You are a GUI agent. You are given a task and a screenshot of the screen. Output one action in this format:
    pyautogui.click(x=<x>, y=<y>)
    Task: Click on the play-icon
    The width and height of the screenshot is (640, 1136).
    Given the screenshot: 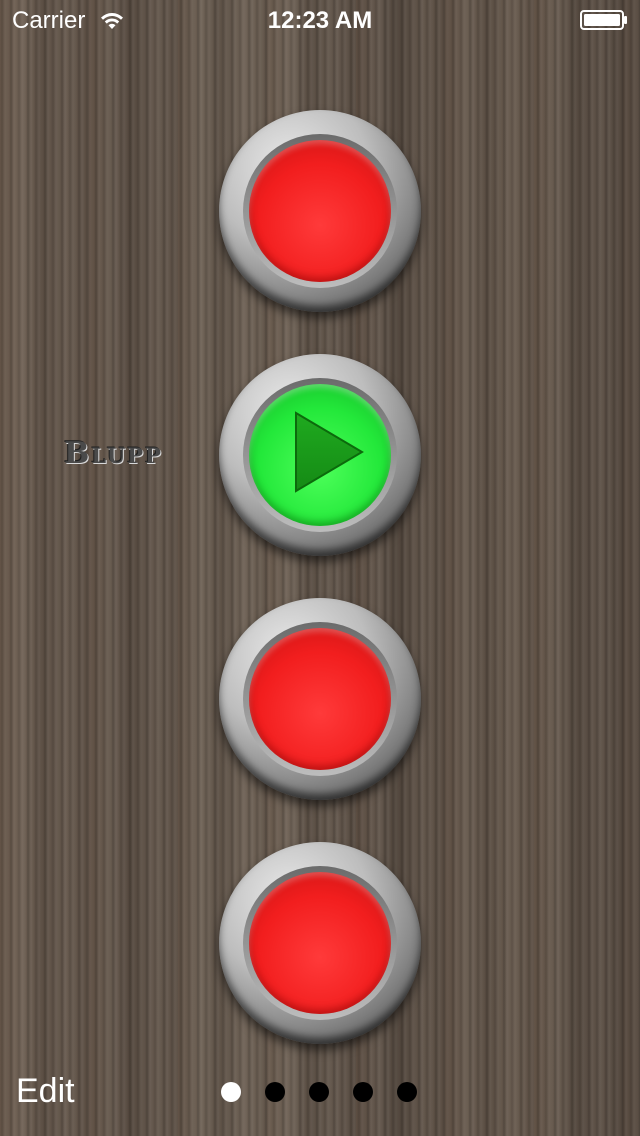 What is the action you would take?
    pyautogui.click(x=329, y=452)
    